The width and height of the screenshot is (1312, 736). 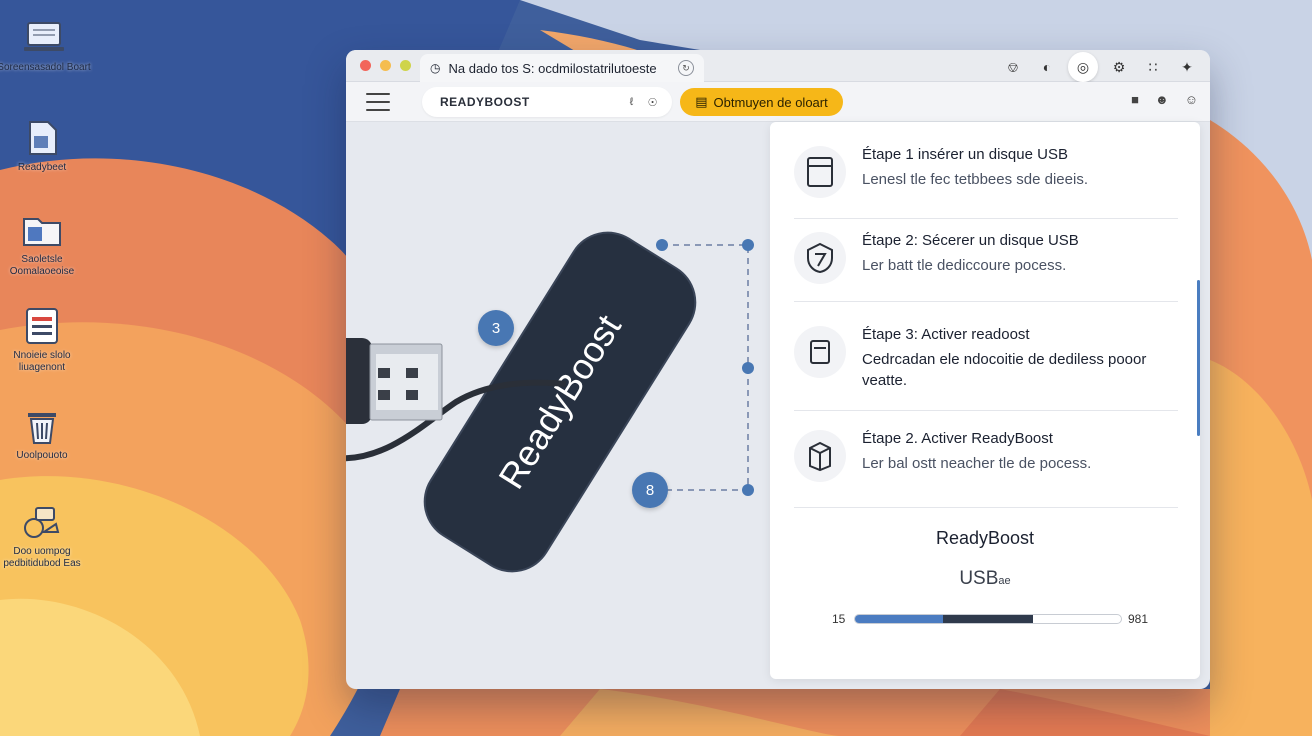 What do you see at coordinates (378, 102) in the screenshot?
I see `menu-icon` at bounding box center [378, 102].